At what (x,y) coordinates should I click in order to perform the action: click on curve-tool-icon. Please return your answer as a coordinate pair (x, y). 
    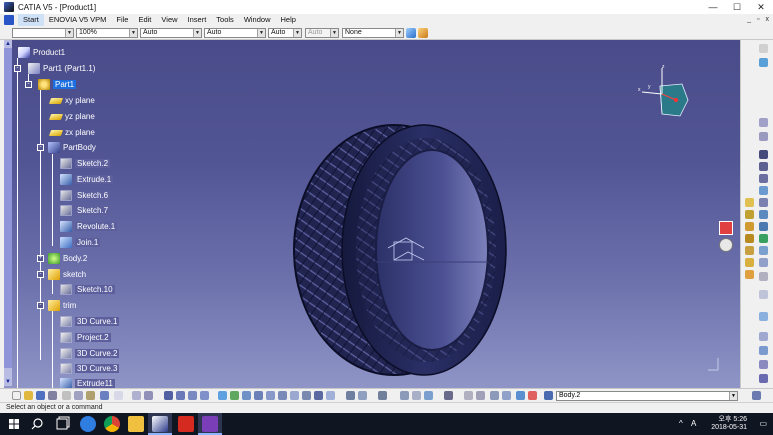
    Looking at the image, I should click on (763, 136).